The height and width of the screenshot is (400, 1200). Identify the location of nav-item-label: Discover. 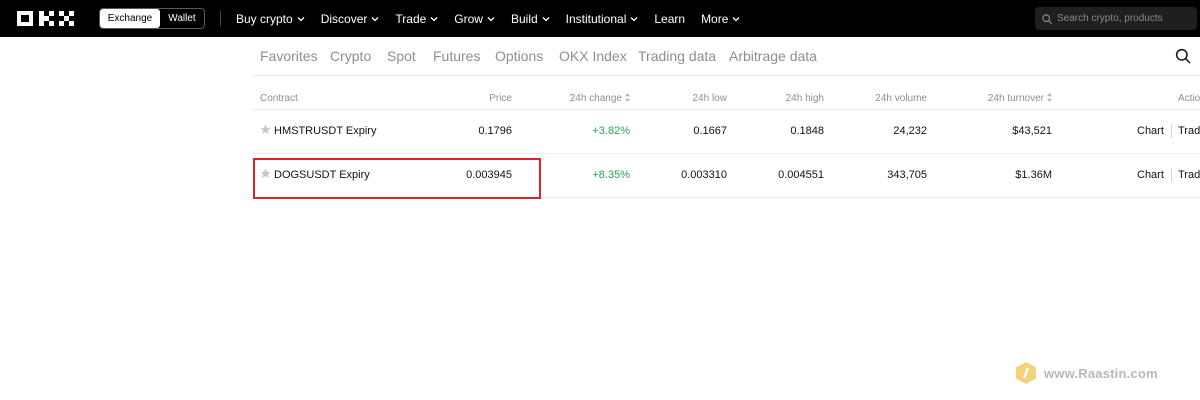
(344, 18).